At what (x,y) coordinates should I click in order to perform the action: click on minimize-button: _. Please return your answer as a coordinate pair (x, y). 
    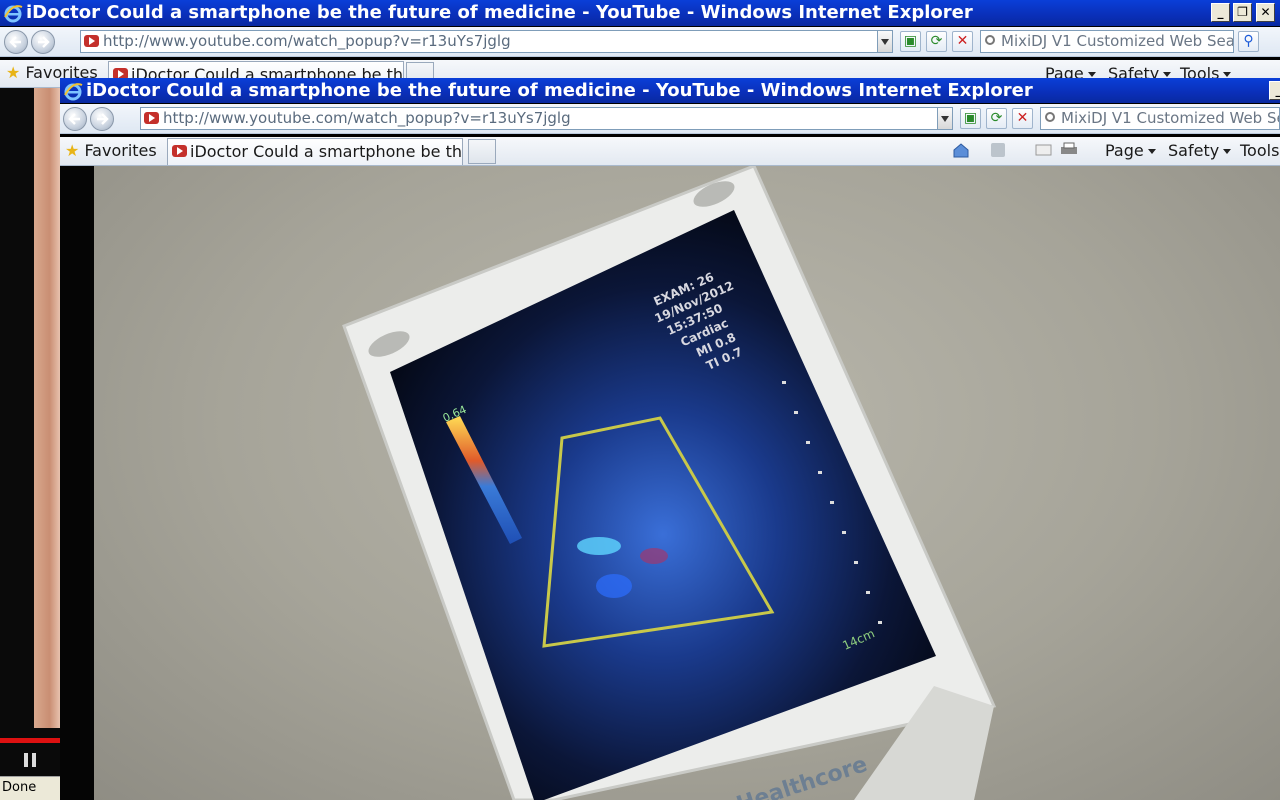
    Looking at the image, I should click on (1220, 12).